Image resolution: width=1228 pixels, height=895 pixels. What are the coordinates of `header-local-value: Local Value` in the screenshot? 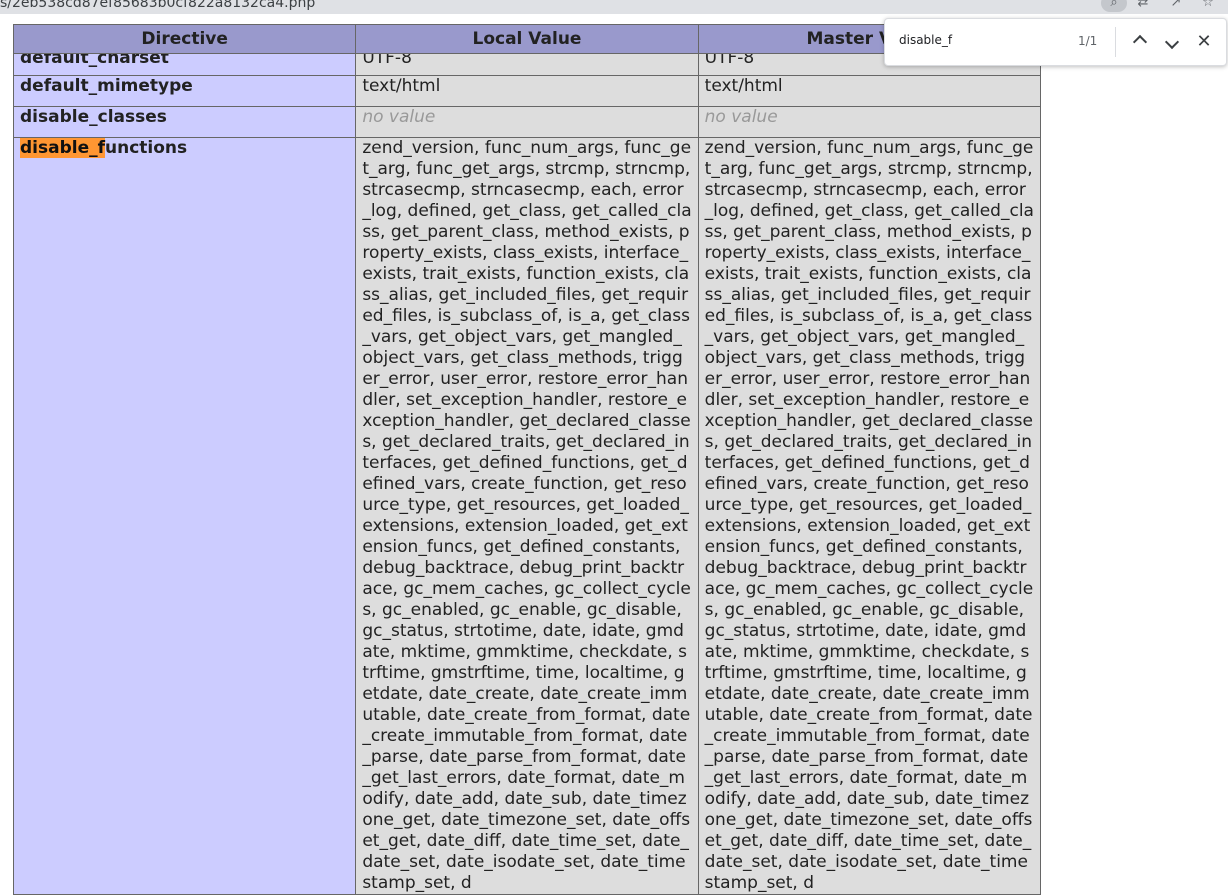 It's located at (527, 39).